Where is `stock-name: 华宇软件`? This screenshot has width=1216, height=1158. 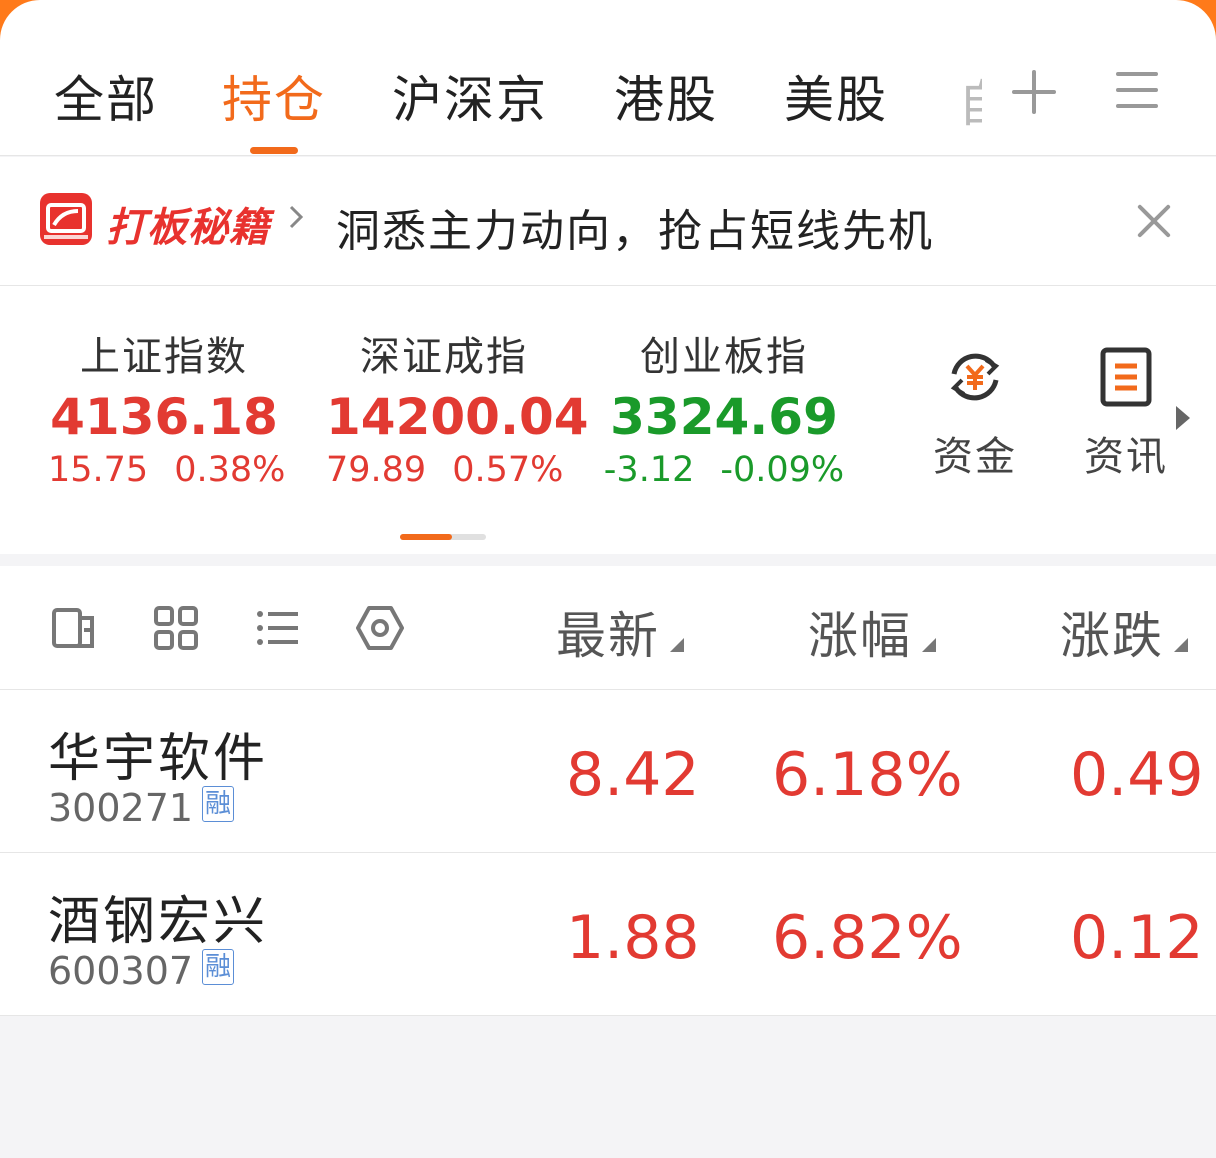
stock-name: 华宇软件 is located at coordinates (158, 759).